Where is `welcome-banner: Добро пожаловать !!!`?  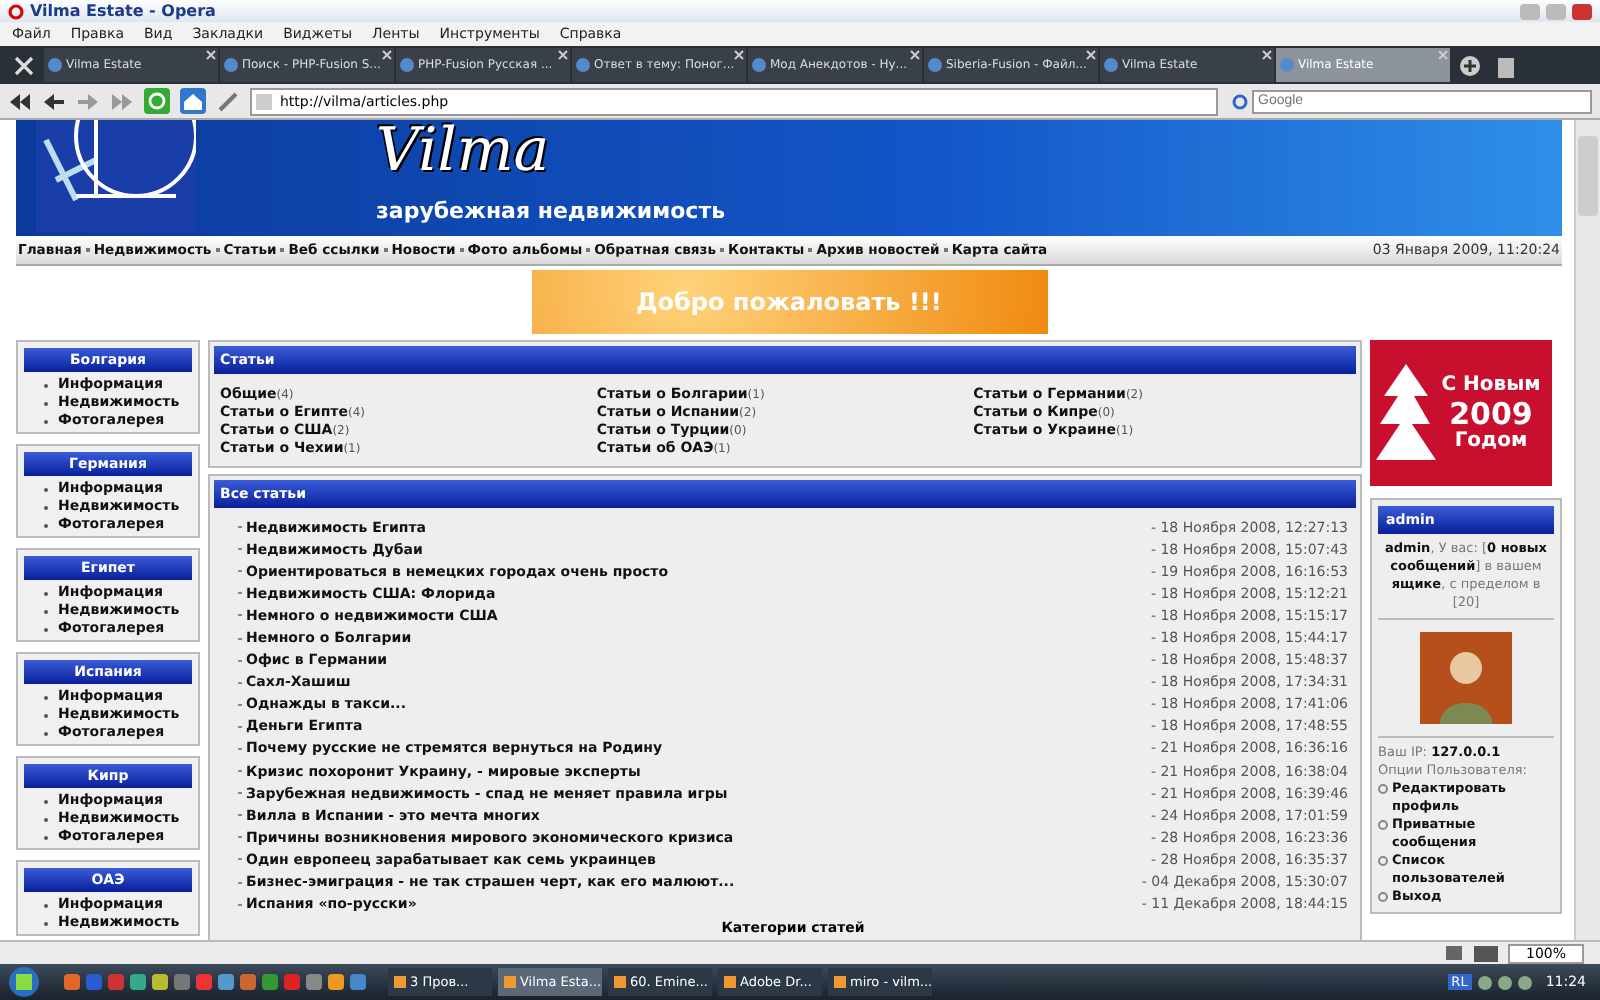 welcome-banner: Добро пожаловать !!! is located at coordinates (789, 302).